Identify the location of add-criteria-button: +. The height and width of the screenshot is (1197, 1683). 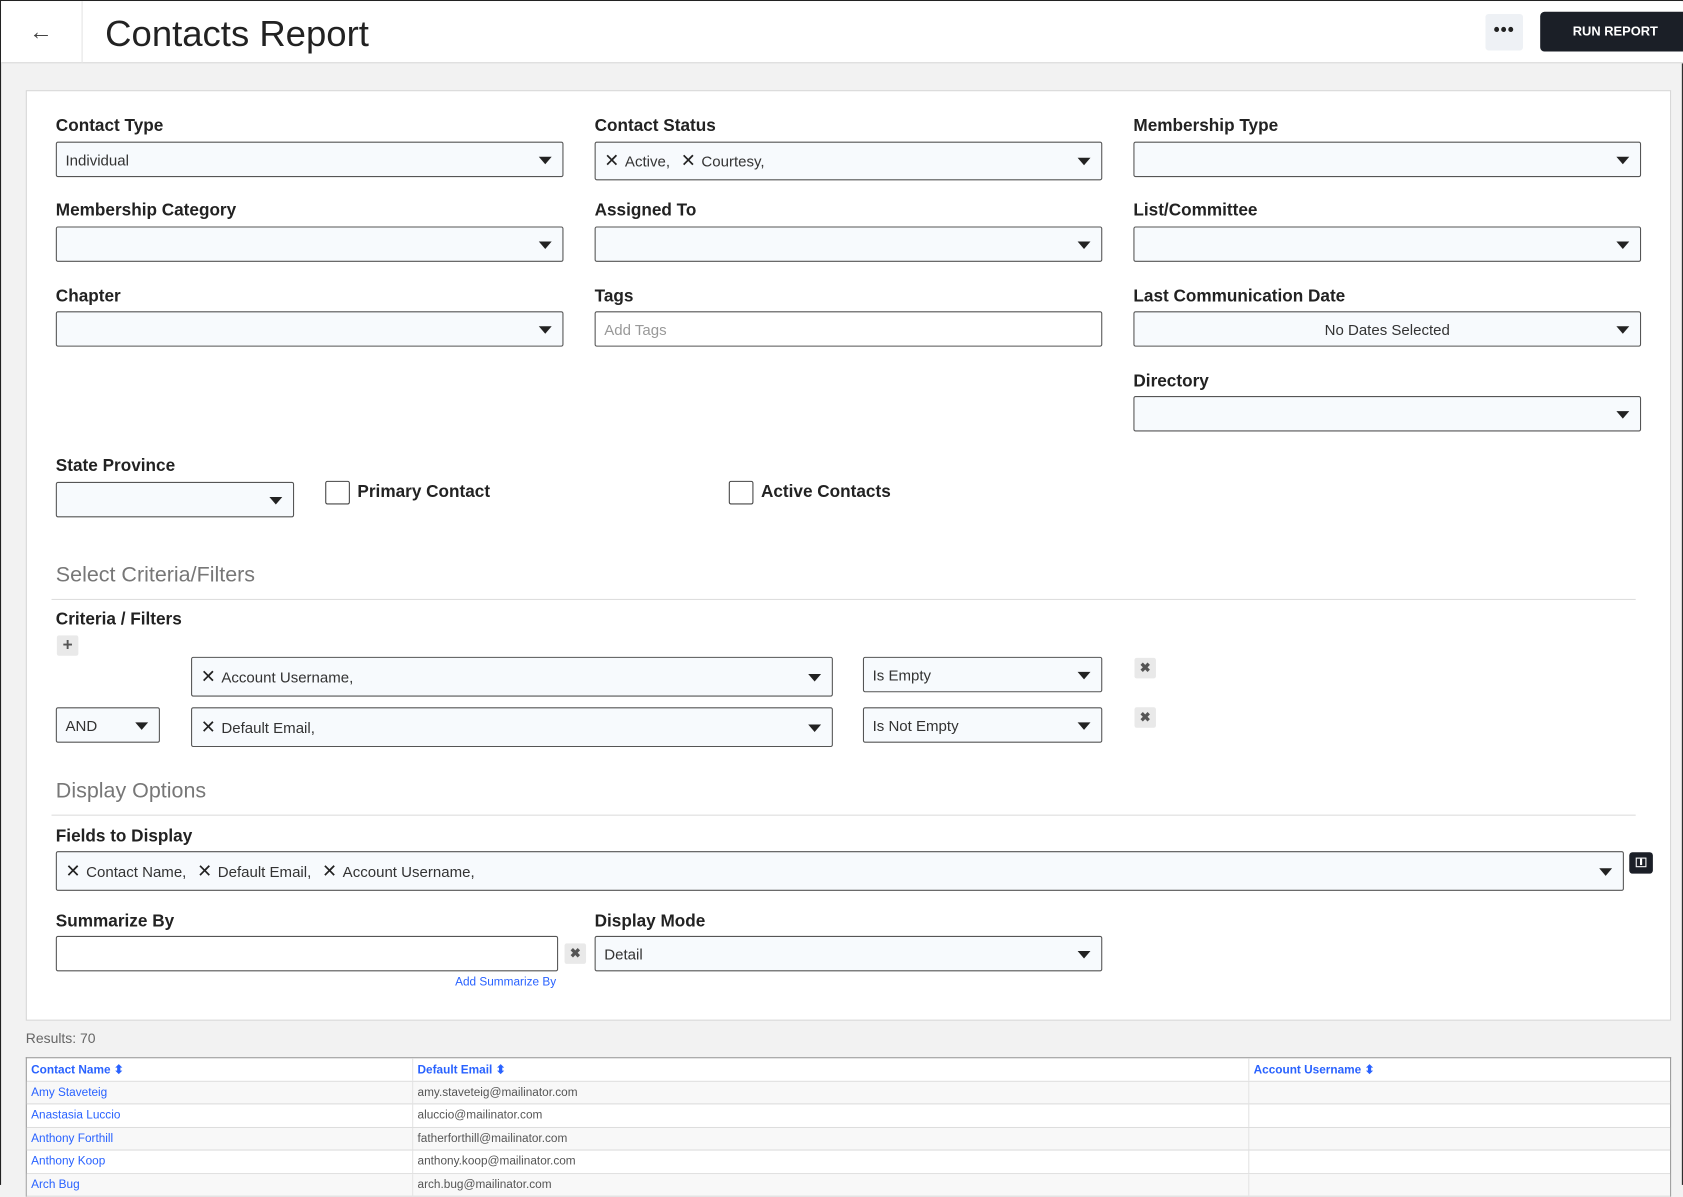
(67, 645).